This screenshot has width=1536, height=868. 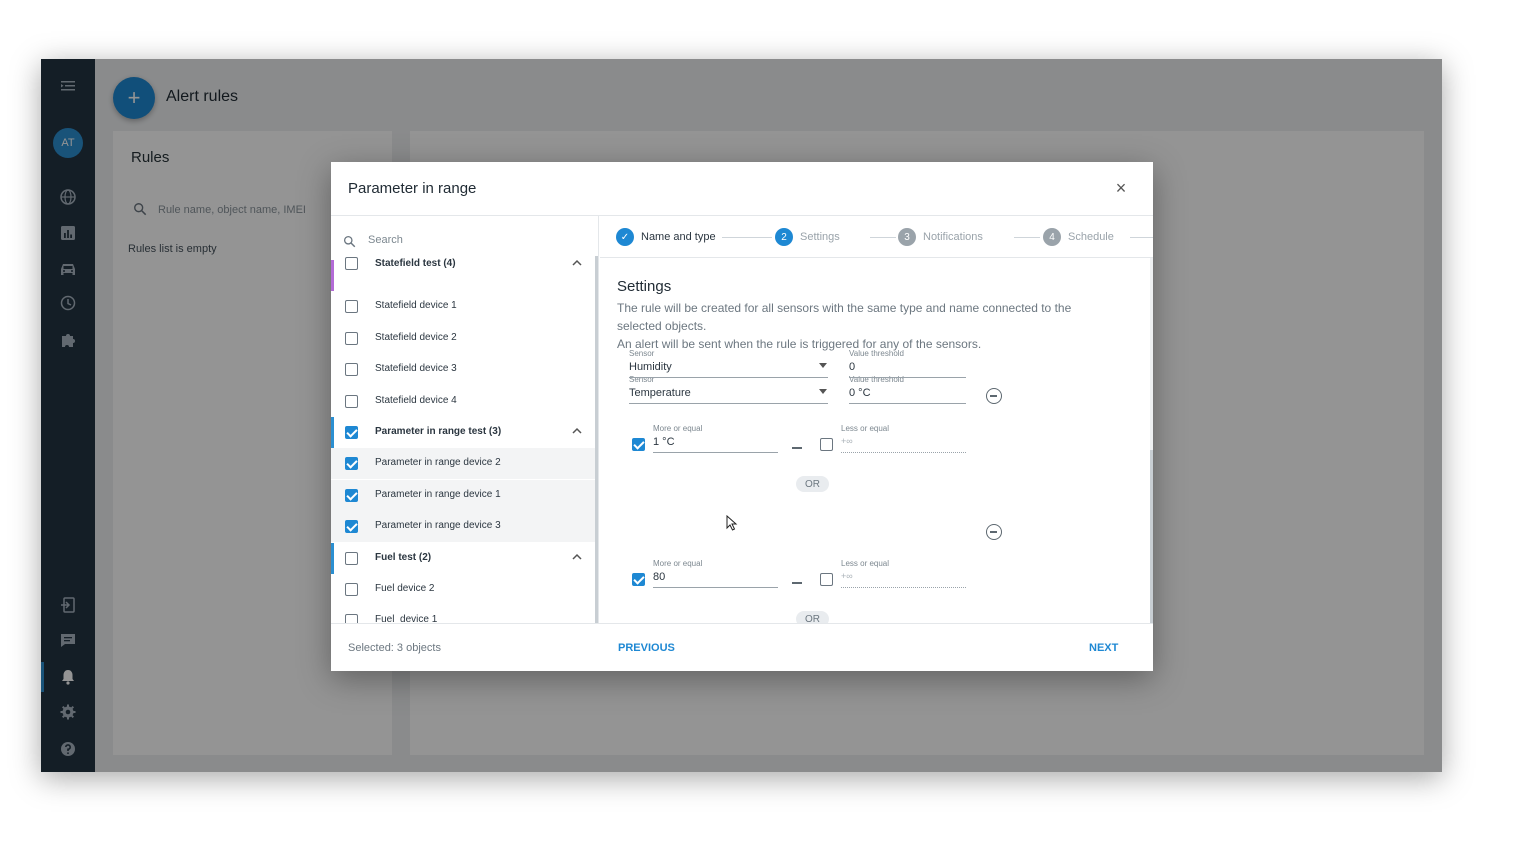 I want to click on step-name-and-type: ✓ Name and type, so click(x=666, y=237).